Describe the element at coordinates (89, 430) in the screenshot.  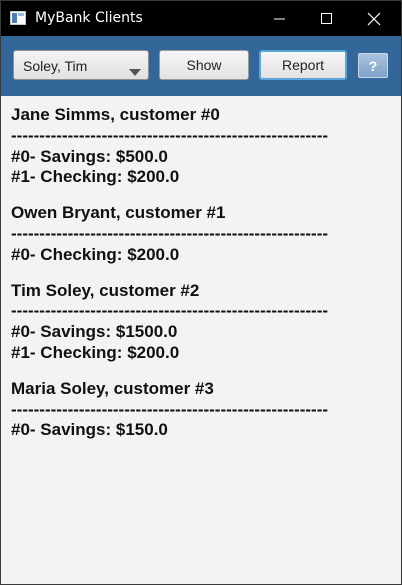
I see `account-line: #0- Savings: $150.0` at that location.